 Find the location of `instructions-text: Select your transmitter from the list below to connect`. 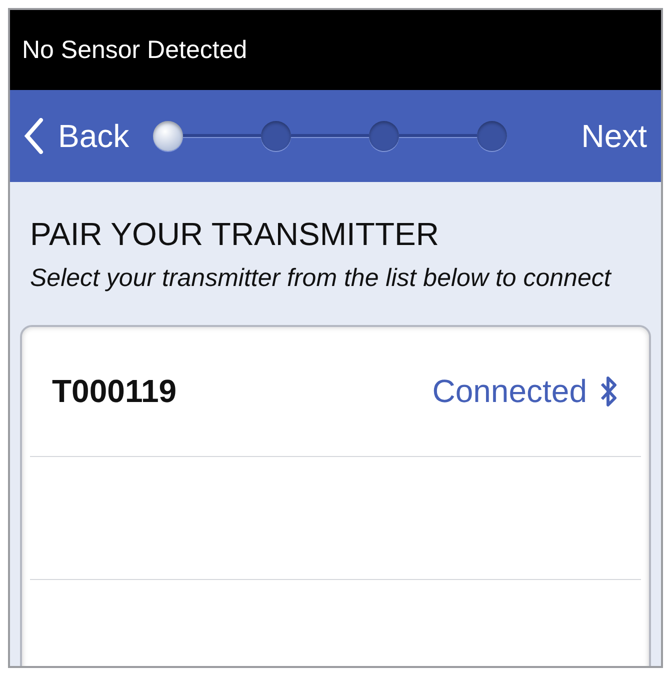

instructions-text: Select your transmitter from the list below to connect is located at coordinates (321, 278).